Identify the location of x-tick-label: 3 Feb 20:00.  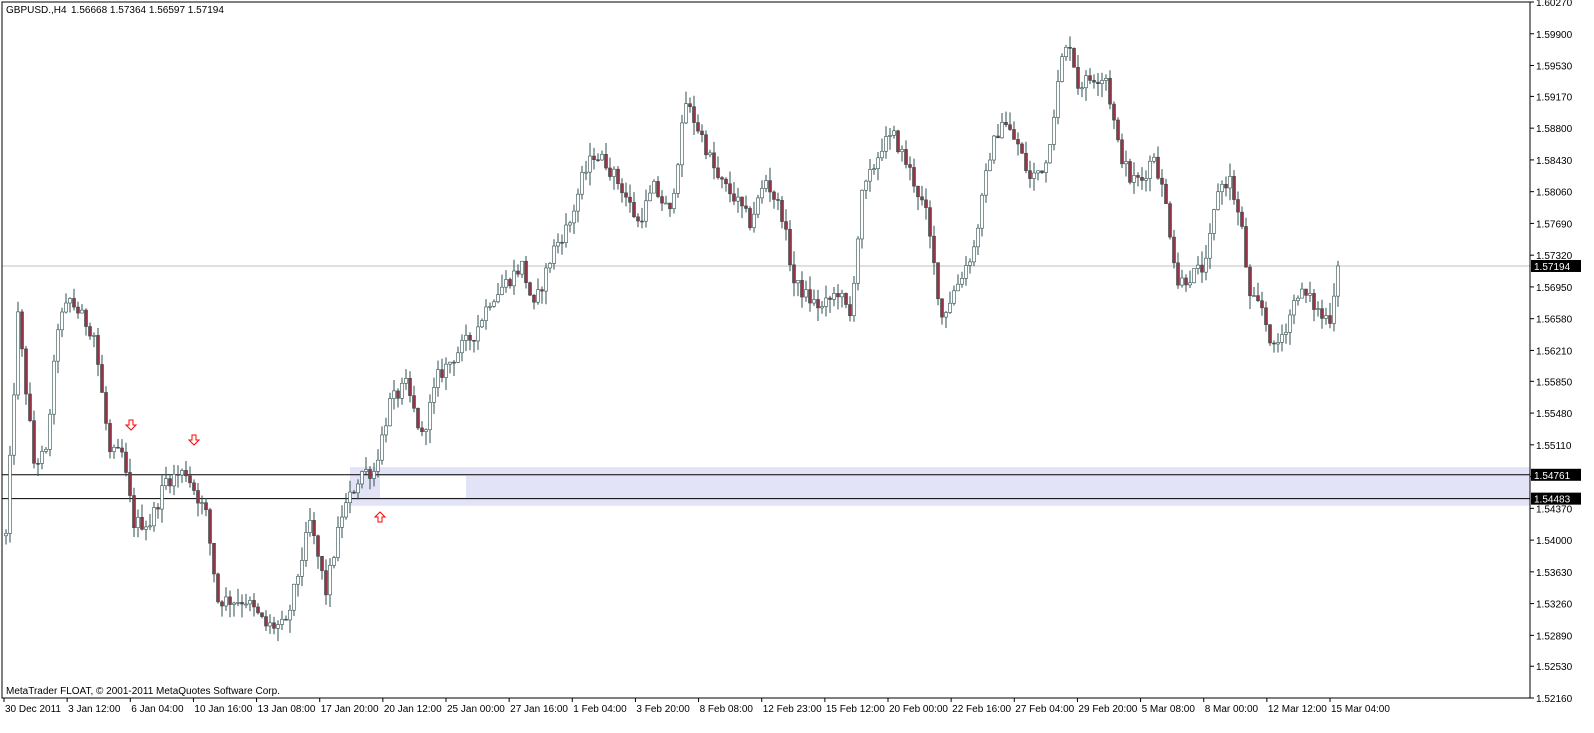
(663, 709).